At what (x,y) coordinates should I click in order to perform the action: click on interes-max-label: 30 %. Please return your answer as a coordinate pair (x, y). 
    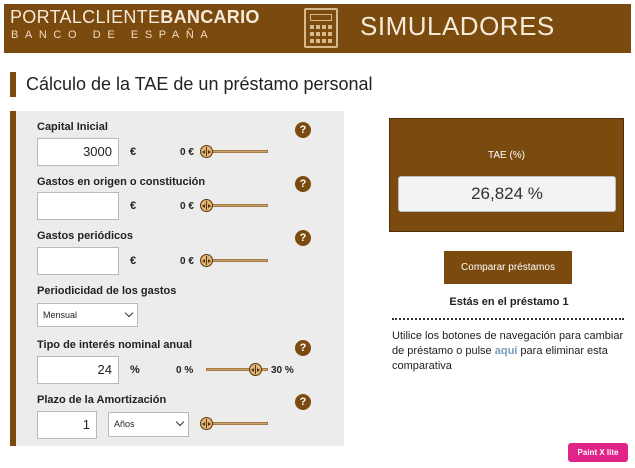
    Looking at the image, I should click on (282, 370).